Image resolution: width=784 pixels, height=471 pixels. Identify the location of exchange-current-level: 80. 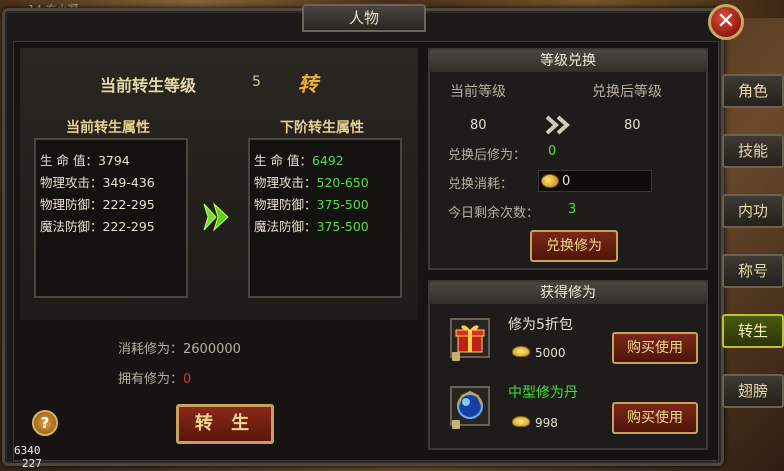
(478, 125).